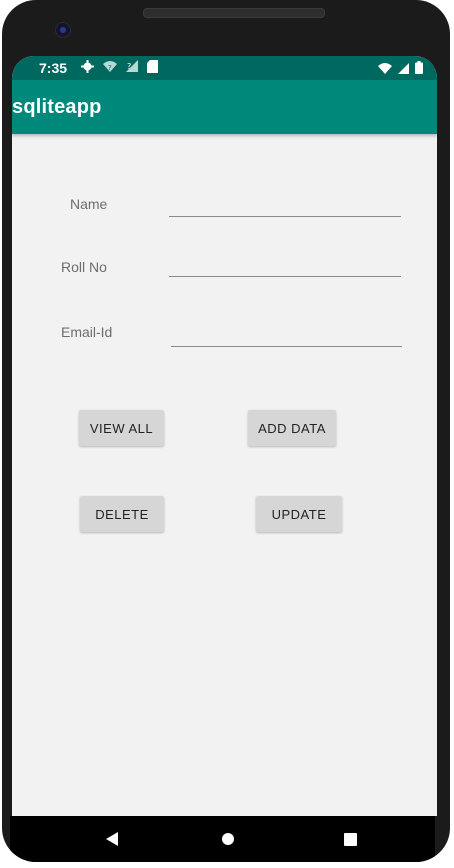  I want to click on speaker-grille, so click(234, 13).